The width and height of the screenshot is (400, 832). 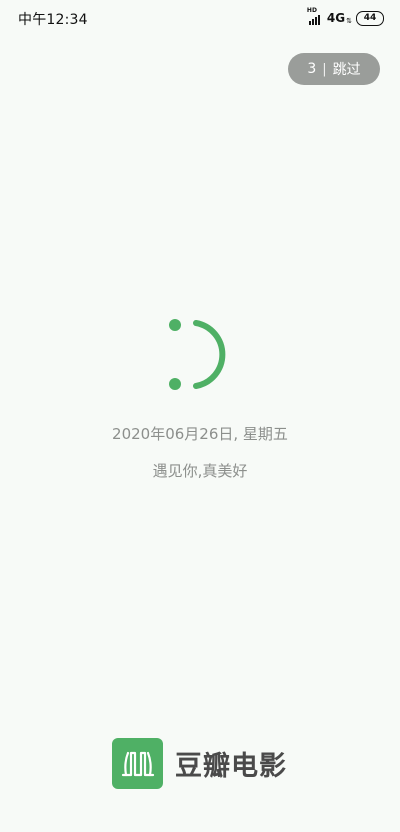 What do you see at coordinates (336, 18) in the screenshot?
I see `network-type: 4G` at bounding box center [336, 18].